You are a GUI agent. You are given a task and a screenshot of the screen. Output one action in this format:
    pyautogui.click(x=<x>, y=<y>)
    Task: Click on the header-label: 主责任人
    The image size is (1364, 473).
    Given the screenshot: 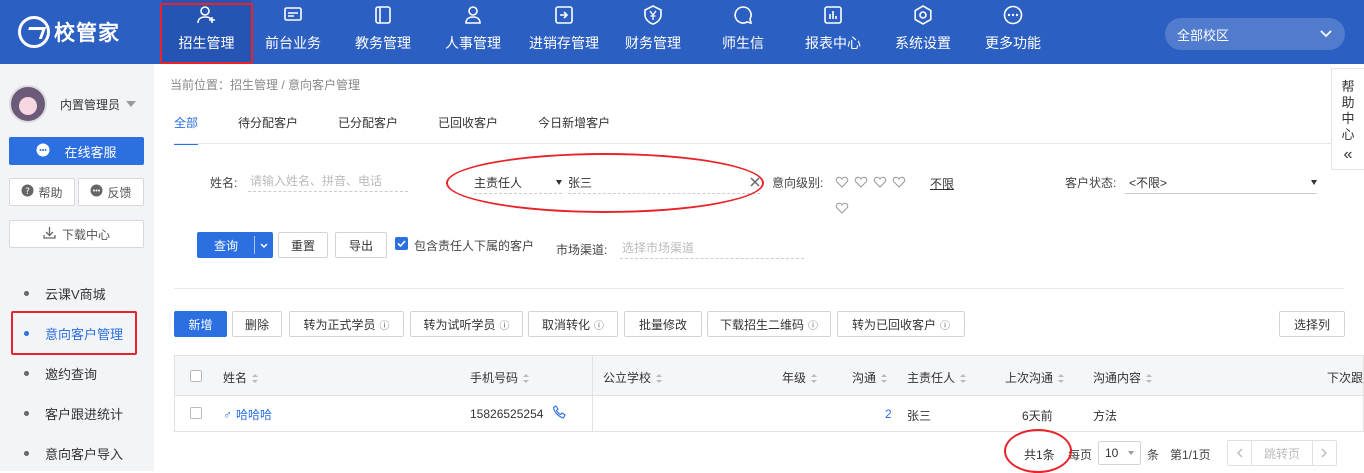 What is the action you would take?
    pyautogui.click(x=931, y=378)
    